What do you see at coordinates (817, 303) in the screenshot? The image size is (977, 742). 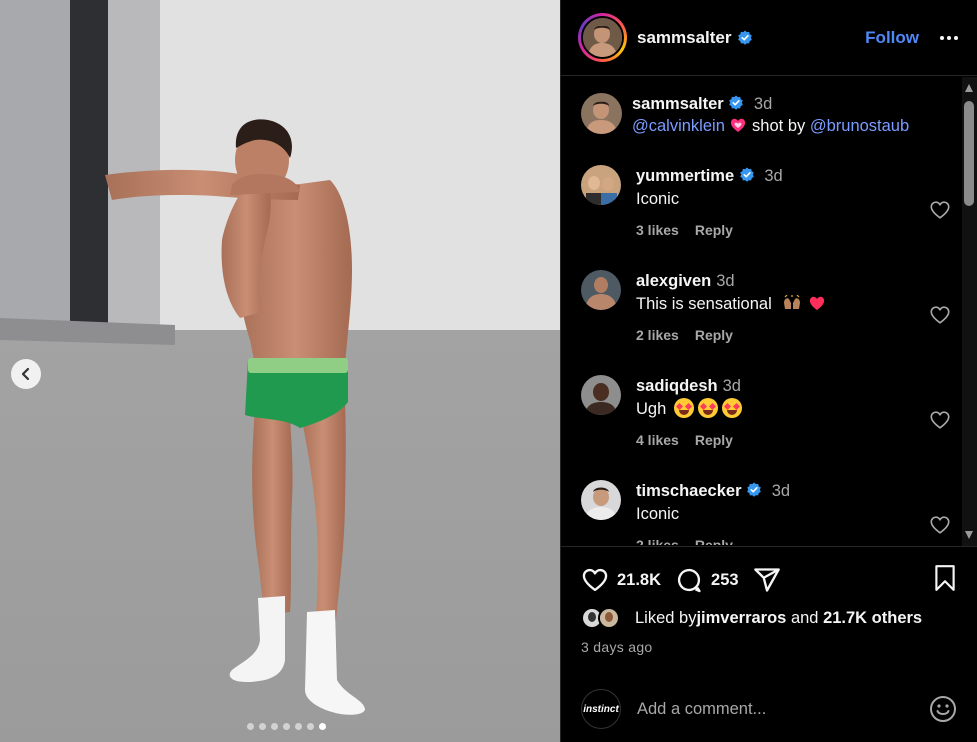 I see `red-heart-emoji-icon` at bounding box center [817, 303].